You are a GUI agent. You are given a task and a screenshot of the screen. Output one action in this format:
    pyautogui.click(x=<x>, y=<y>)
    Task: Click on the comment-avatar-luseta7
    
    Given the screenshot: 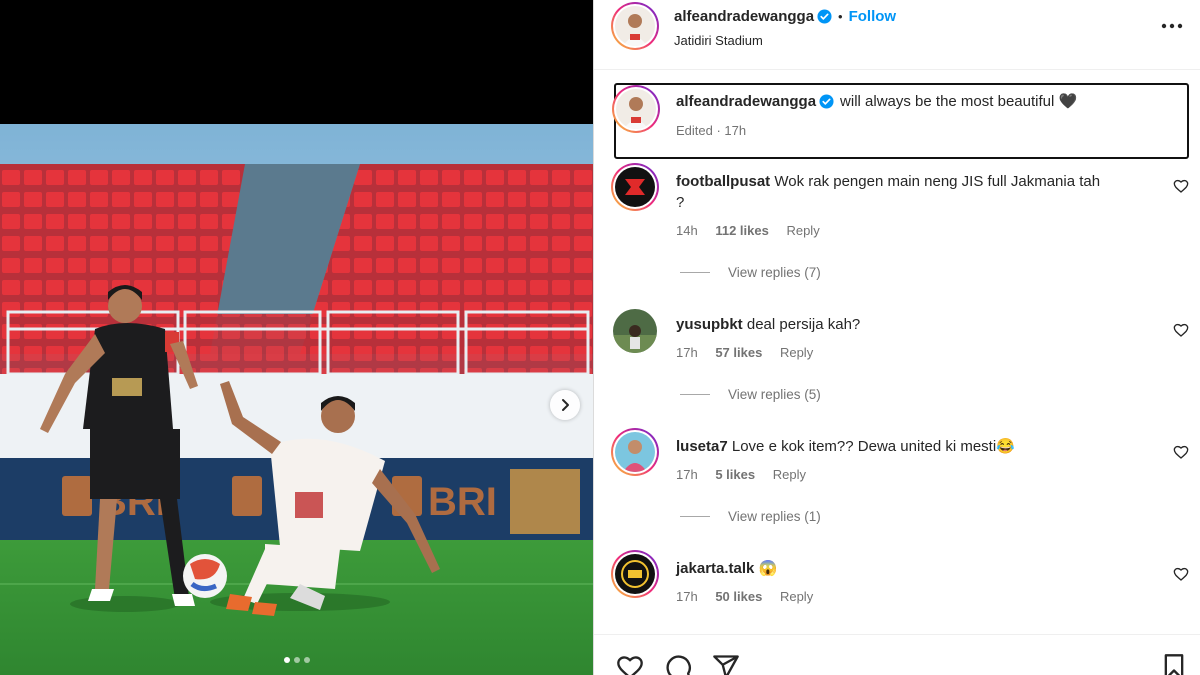 What is the action you would take?
    pyautogui.click(x=635, y=452)
    